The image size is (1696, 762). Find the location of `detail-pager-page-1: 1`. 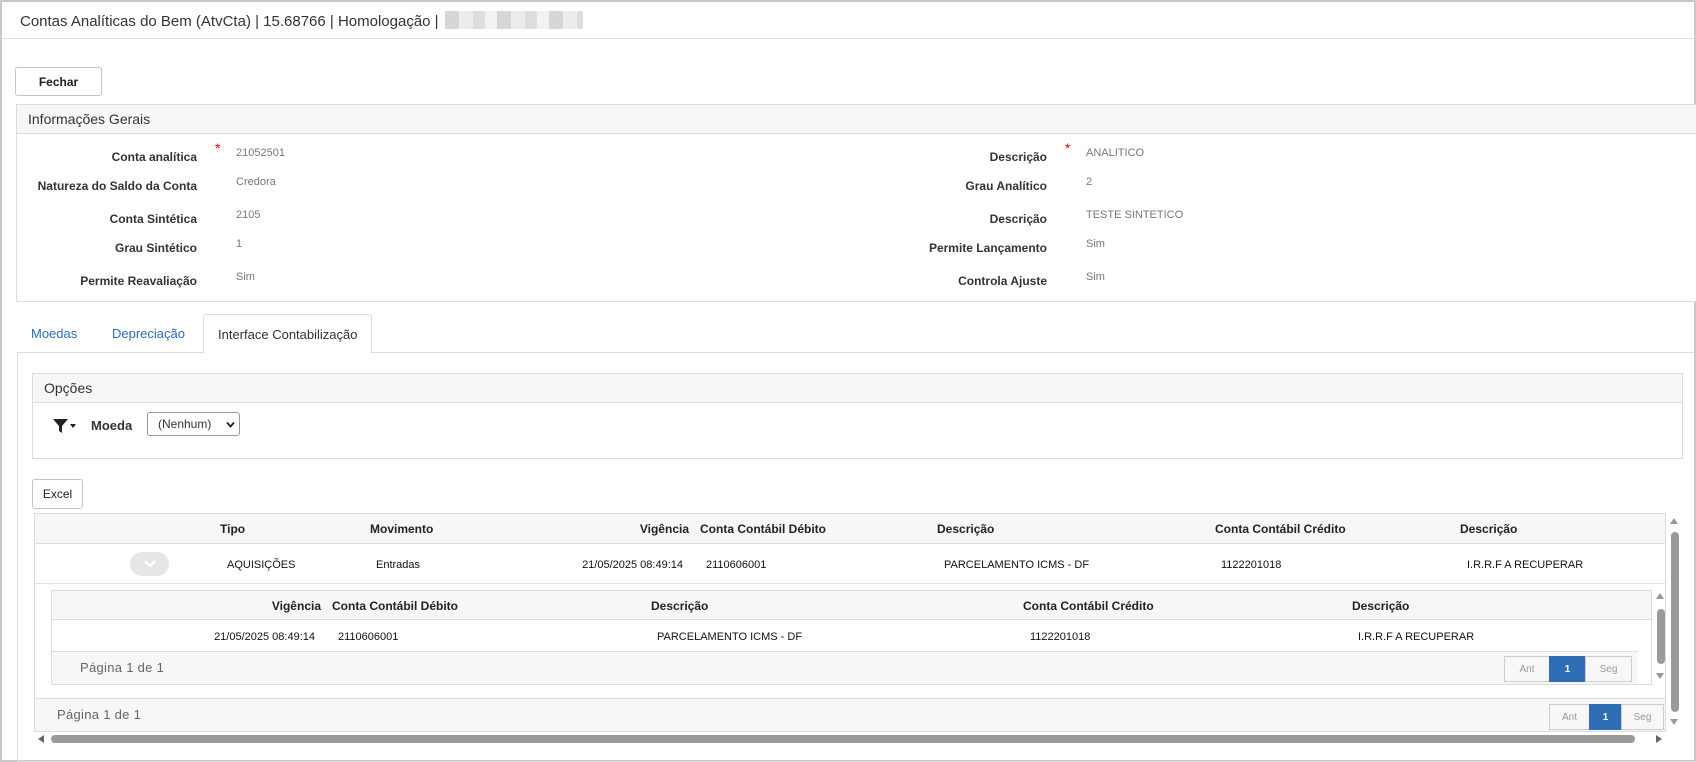

detail-pager-page-1: 1 is located at coordinates (1567, 669).